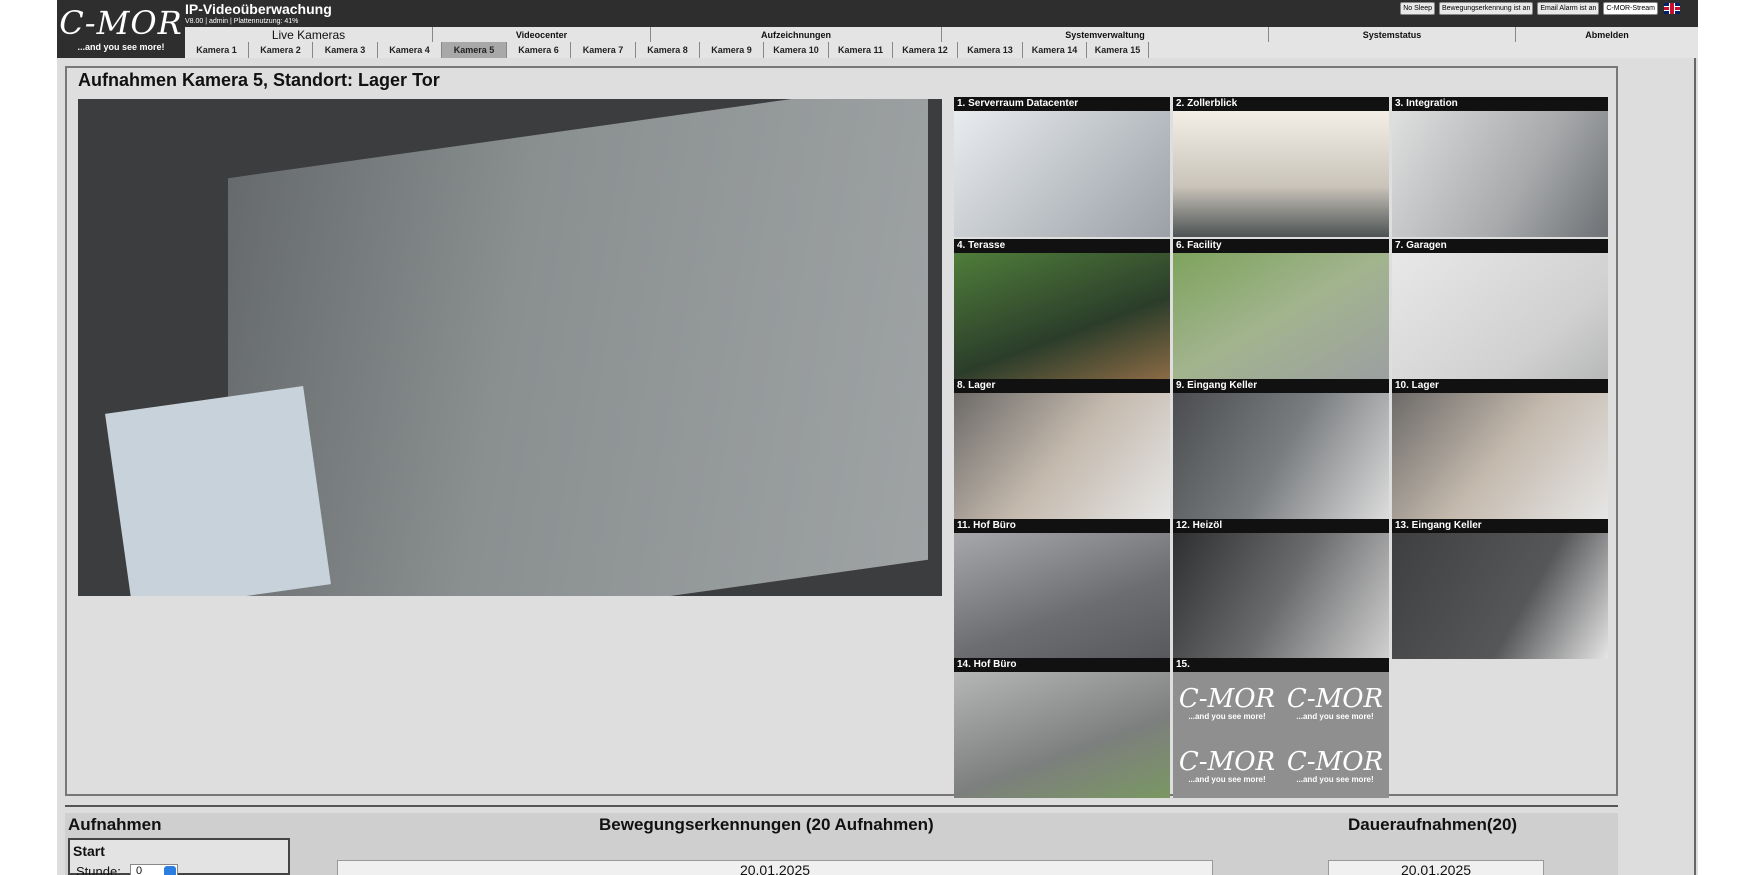 The width and height of the screenshot is (1738, 875). Describe the element at coordinates (925, 50) in the screenshot. I see `tab-kamera-12: Kamera 12` at that location.